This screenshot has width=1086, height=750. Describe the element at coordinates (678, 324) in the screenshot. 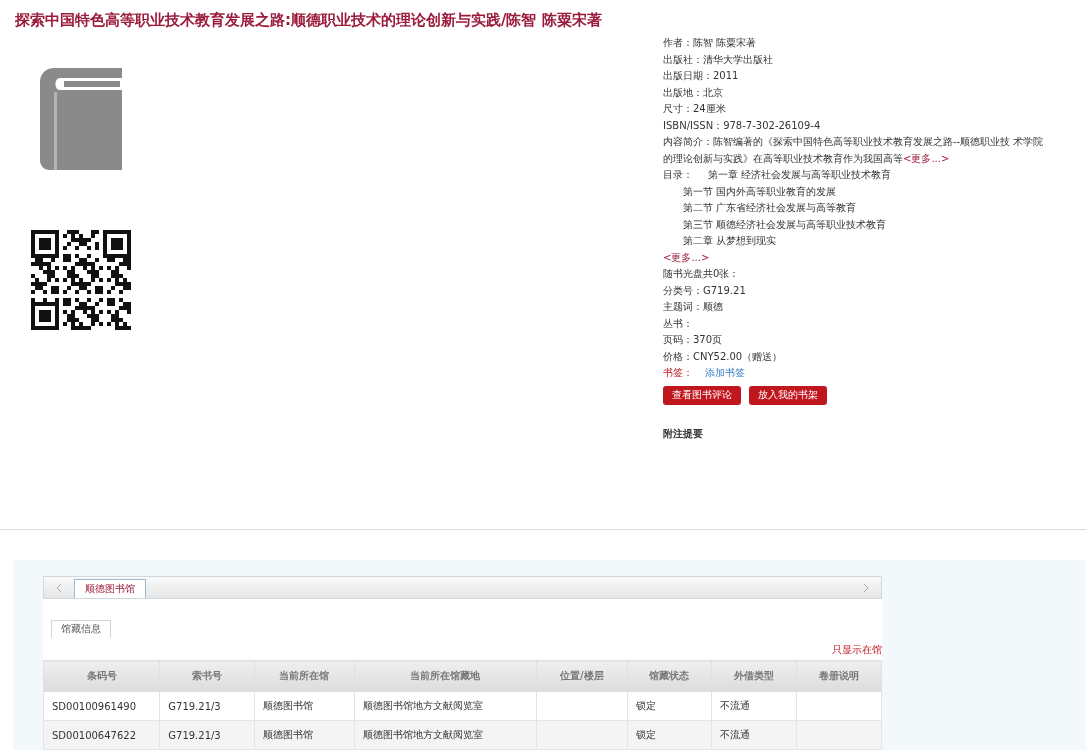

I see `info-field: 丛书：` at that location.